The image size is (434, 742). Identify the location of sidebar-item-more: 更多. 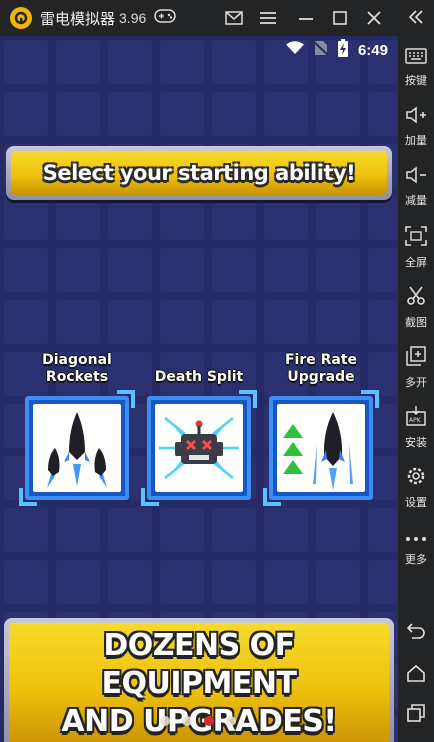
(416, 548).